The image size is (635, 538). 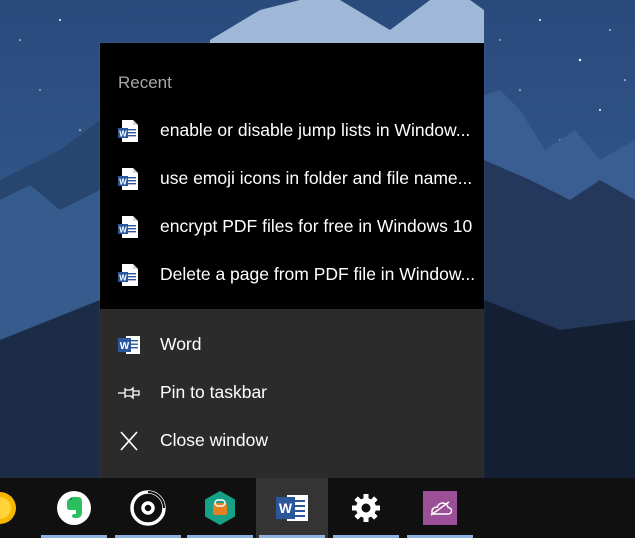 I want to click on taskbar-app-settings, so click(x=366, y=508).